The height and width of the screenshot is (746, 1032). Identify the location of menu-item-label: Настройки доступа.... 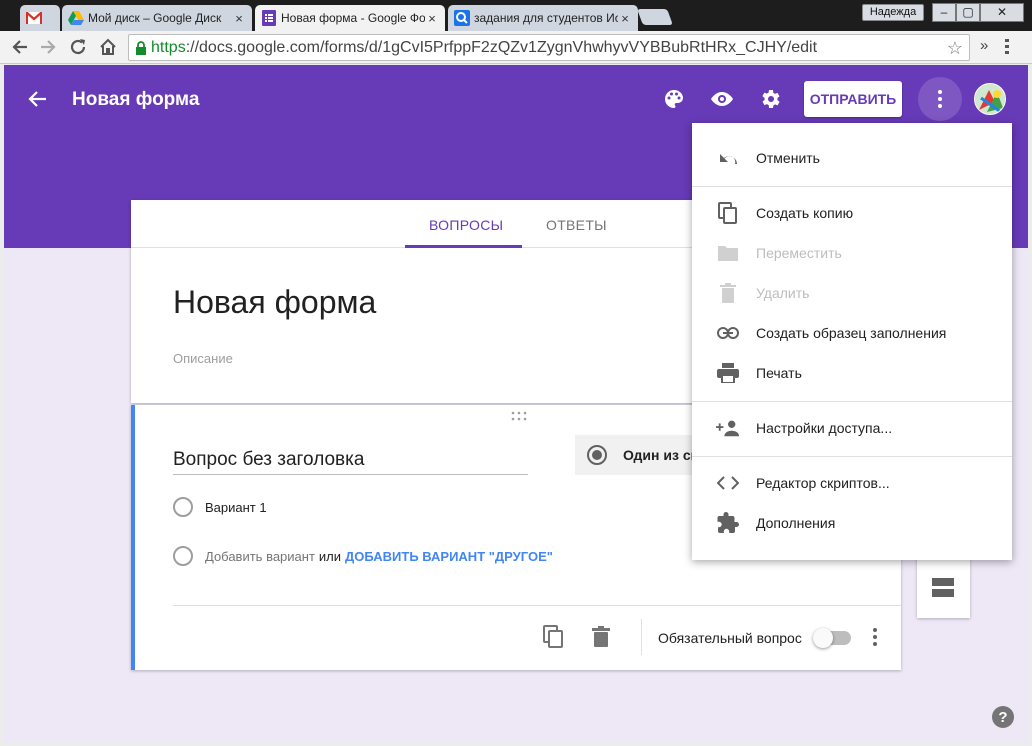
(824, 428).